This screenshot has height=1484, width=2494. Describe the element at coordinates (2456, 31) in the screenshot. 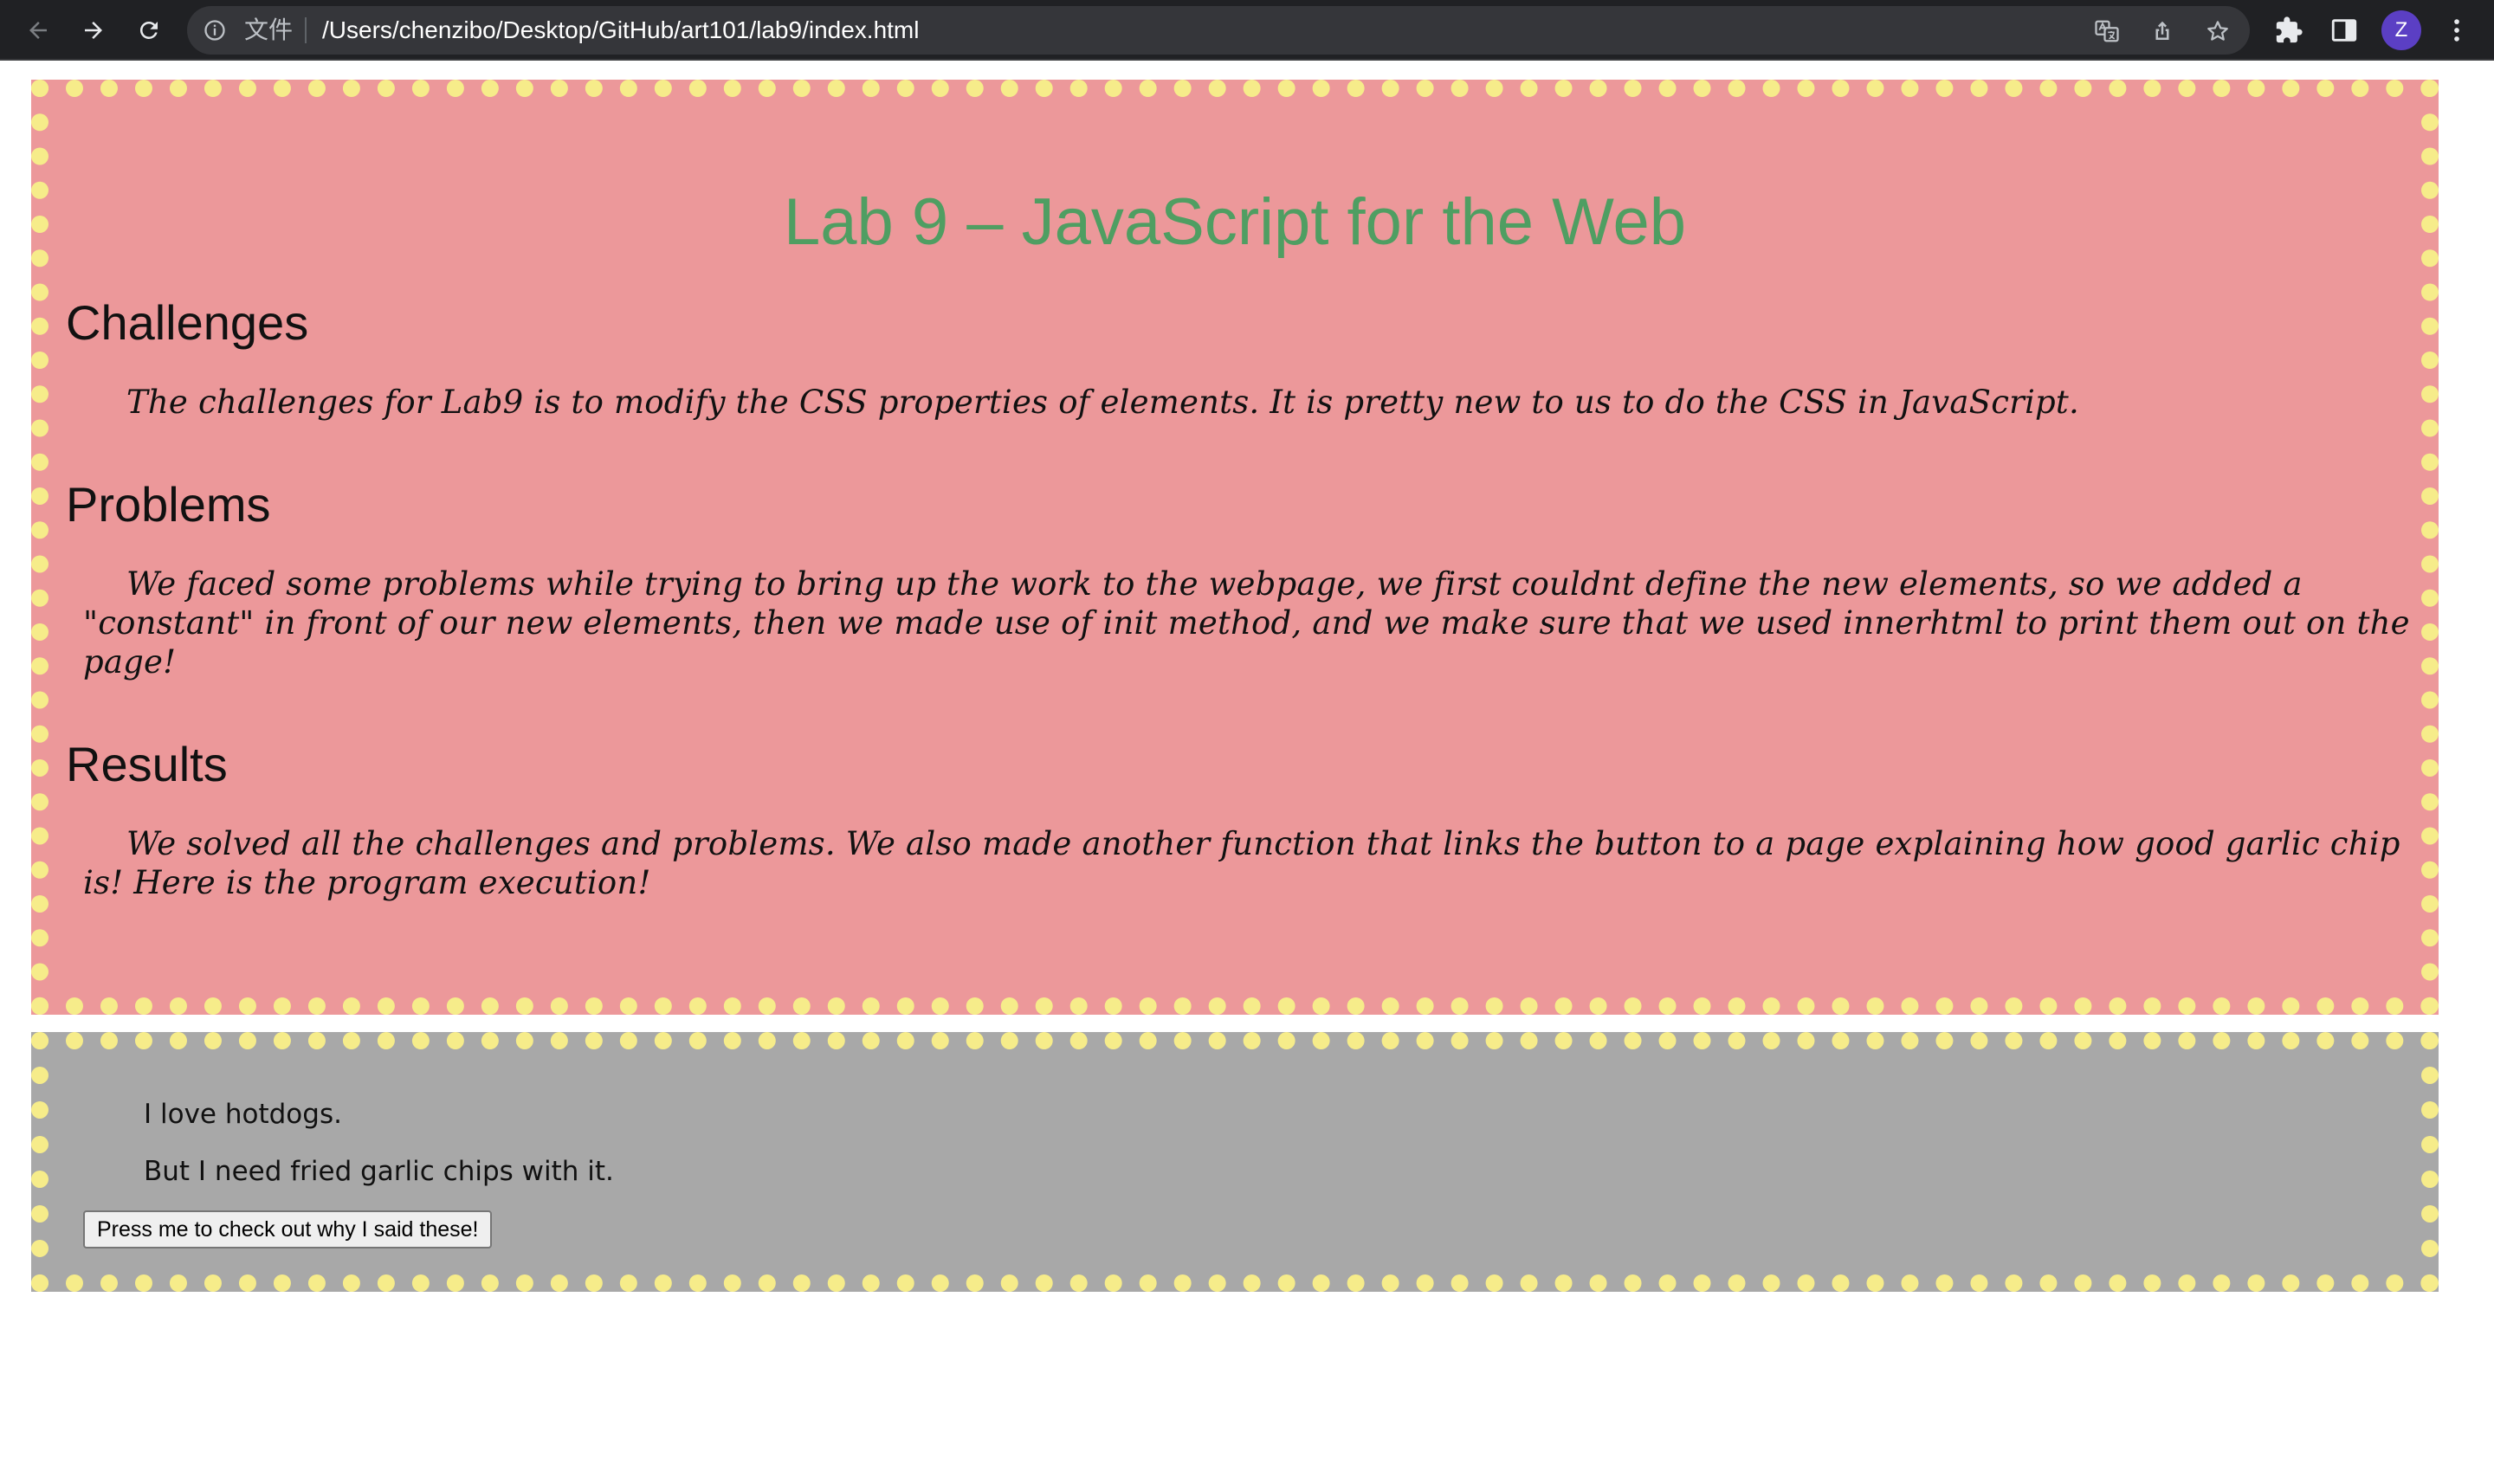

I see `kebab-menu-icon` at that location.